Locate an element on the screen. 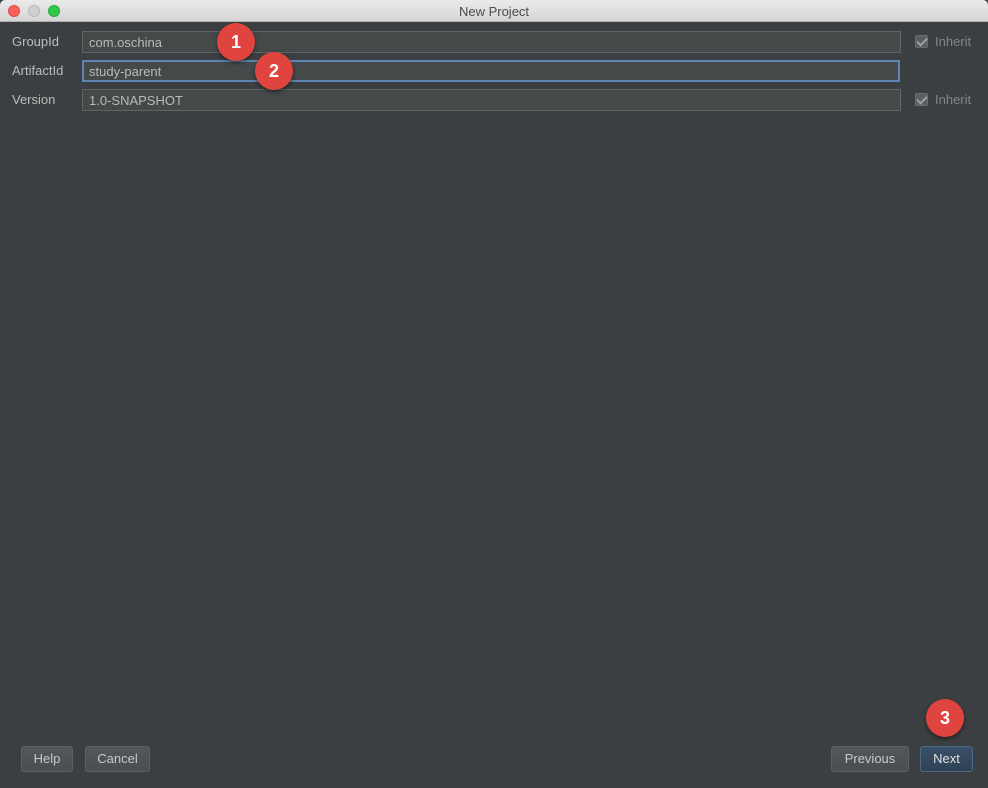 This screenshot has height=788, width=988. help-button: Help is located at coordinates (47, 759).